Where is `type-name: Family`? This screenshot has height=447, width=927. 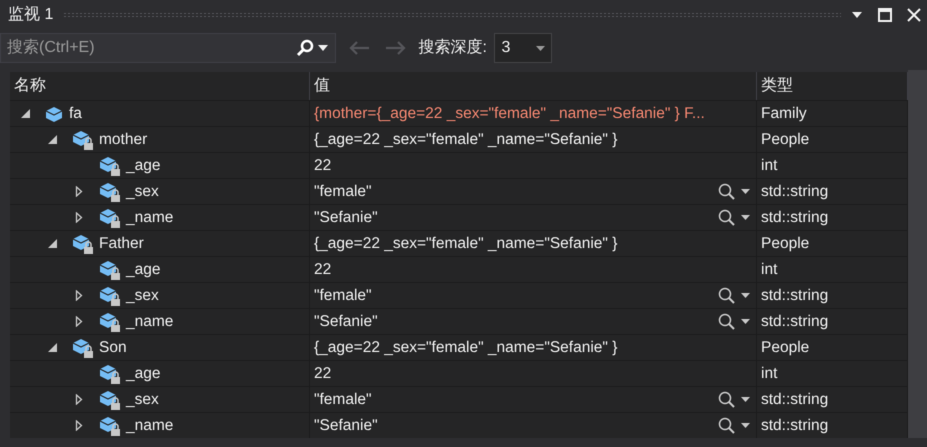 type-name: Family is located at coordinates (784, 114).